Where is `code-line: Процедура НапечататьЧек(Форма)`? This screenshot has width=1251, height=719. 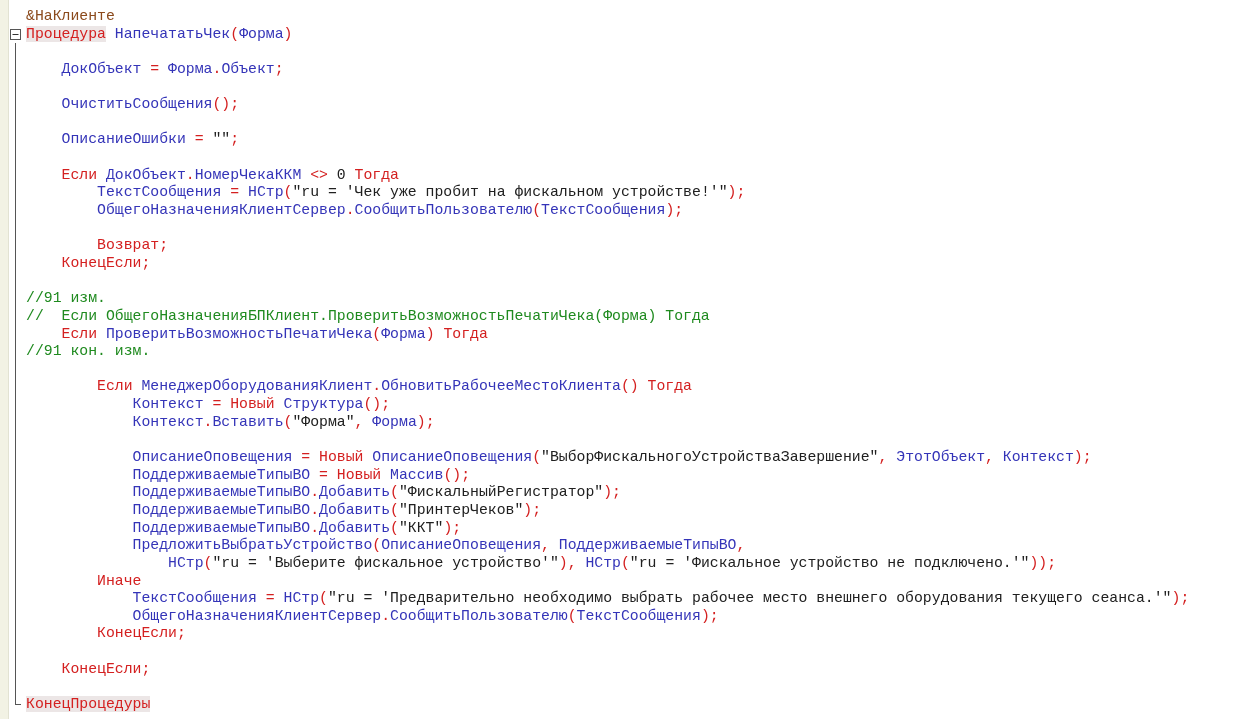
code-line: Процедура НапечататьЧек(Форма) is located at coordinates (159, 34).